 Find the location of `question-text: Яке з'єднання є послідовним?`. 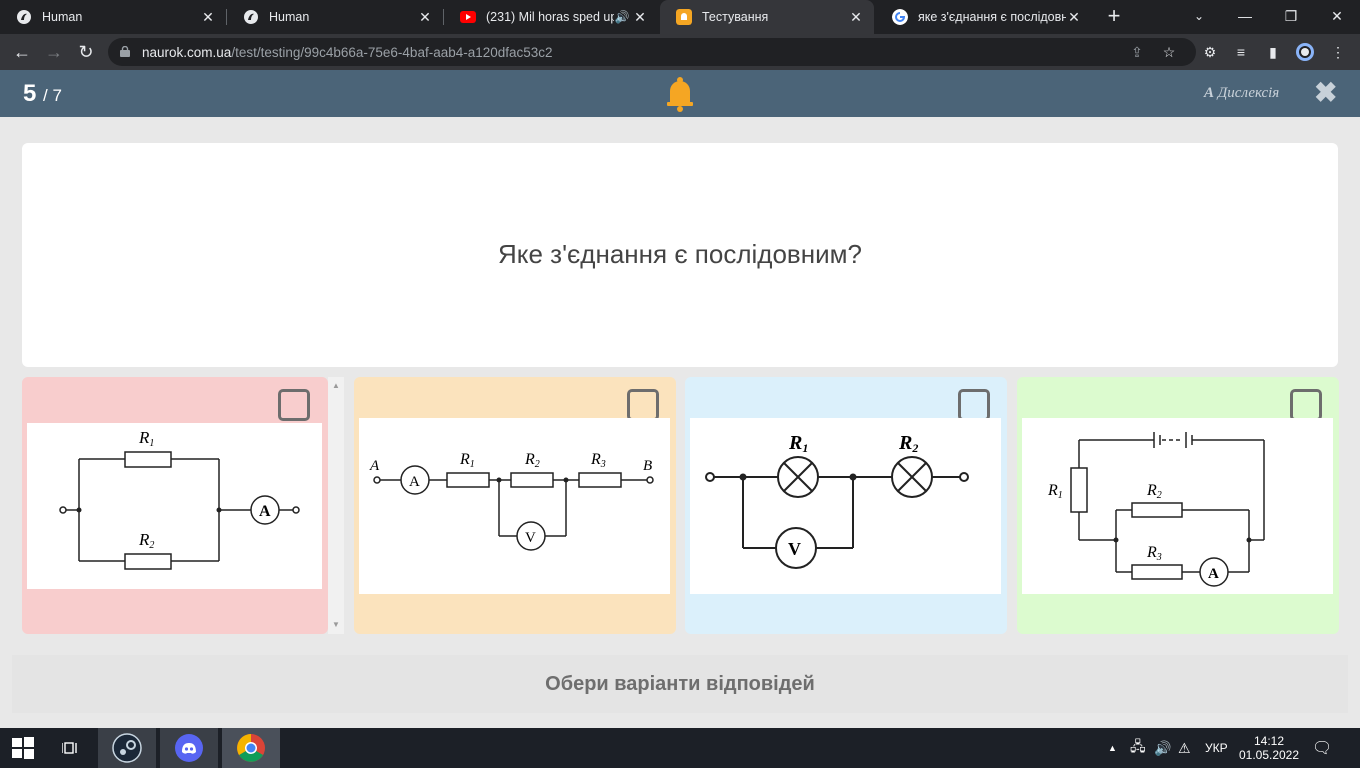

question-text: Яке з'єднання є послідовним? is located at coordinates (680, 254).